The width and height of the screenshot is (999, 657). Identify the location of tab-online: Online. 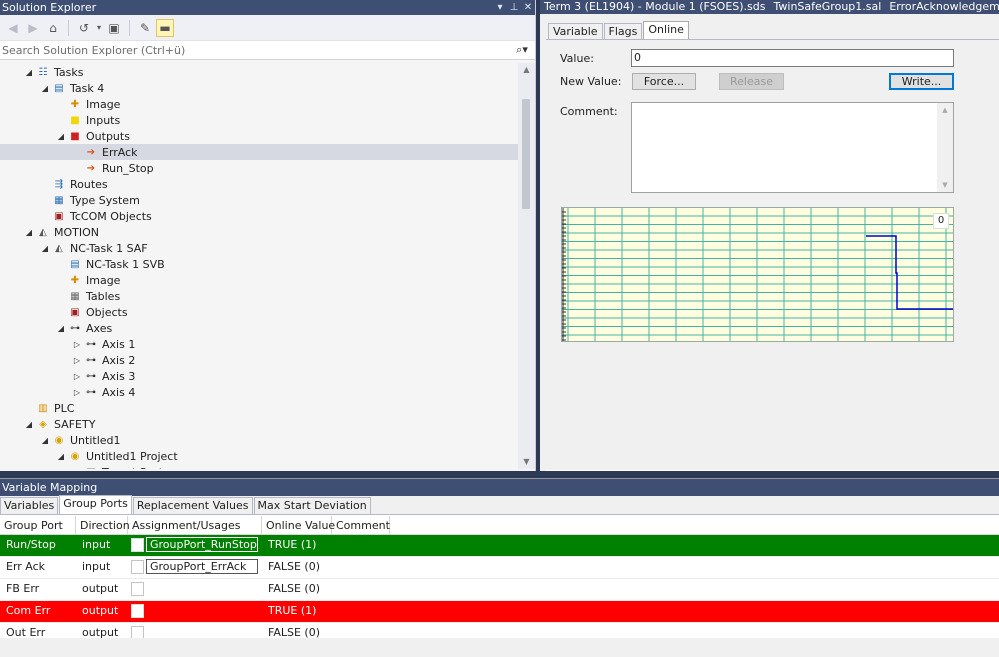
(666, 30).